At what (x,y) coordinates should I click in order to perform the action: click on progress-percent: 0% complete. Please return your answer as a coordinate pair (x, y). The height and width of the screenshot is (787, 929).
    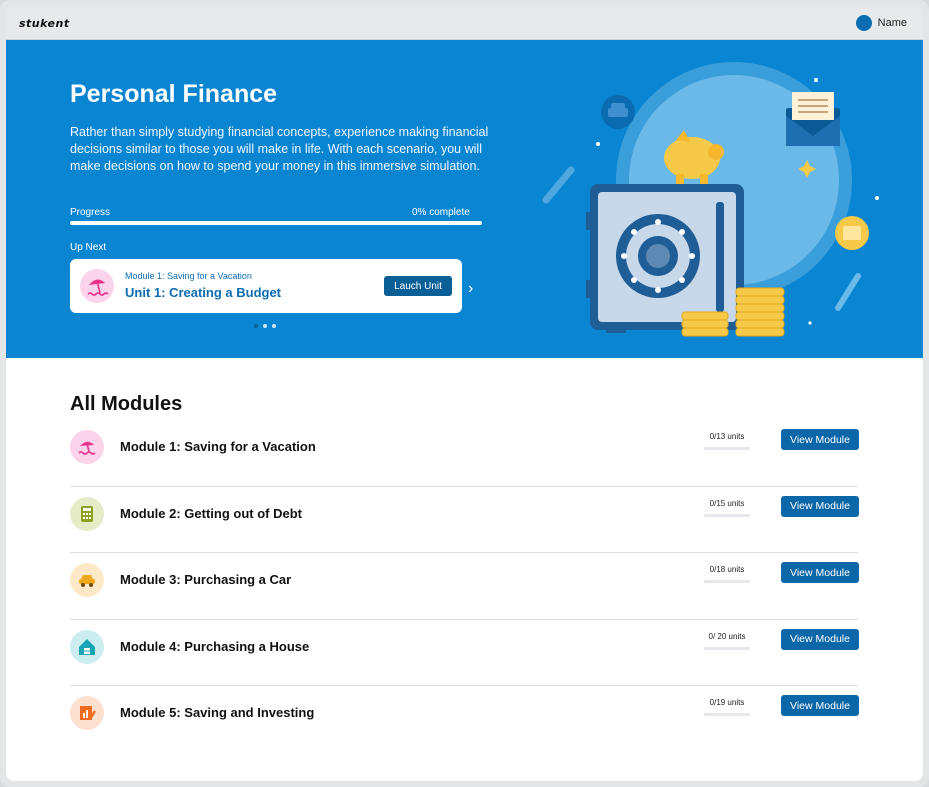
    Looking at the image, I should click on (441, 212).